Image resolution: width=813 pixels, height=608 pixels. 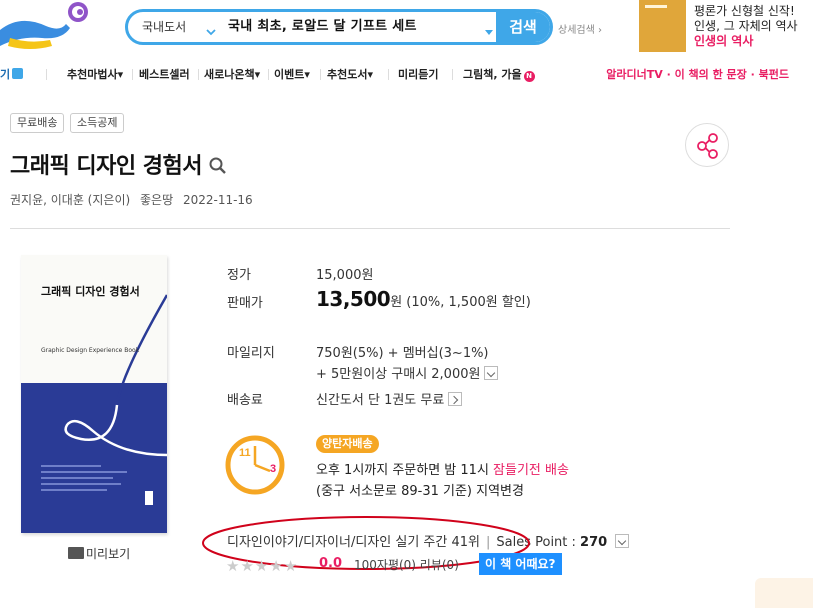 What do you see at coordinates (211, 29) in the screenshot?
I see `chevron-down-icon` at bounding box center [211, 29].